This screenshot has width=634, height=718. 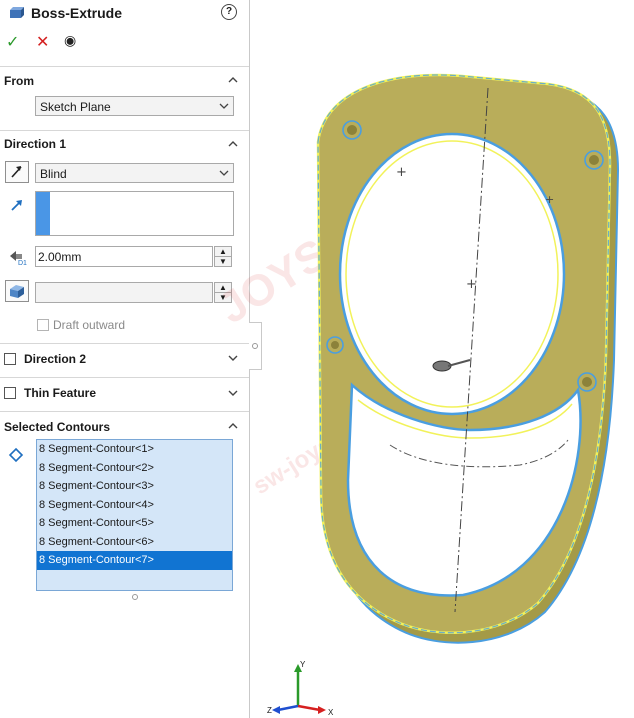 What do you see at coordinates (331, 712) in the screenshot?
I see `triad-x-label: X` at bounding box center [331, 712].